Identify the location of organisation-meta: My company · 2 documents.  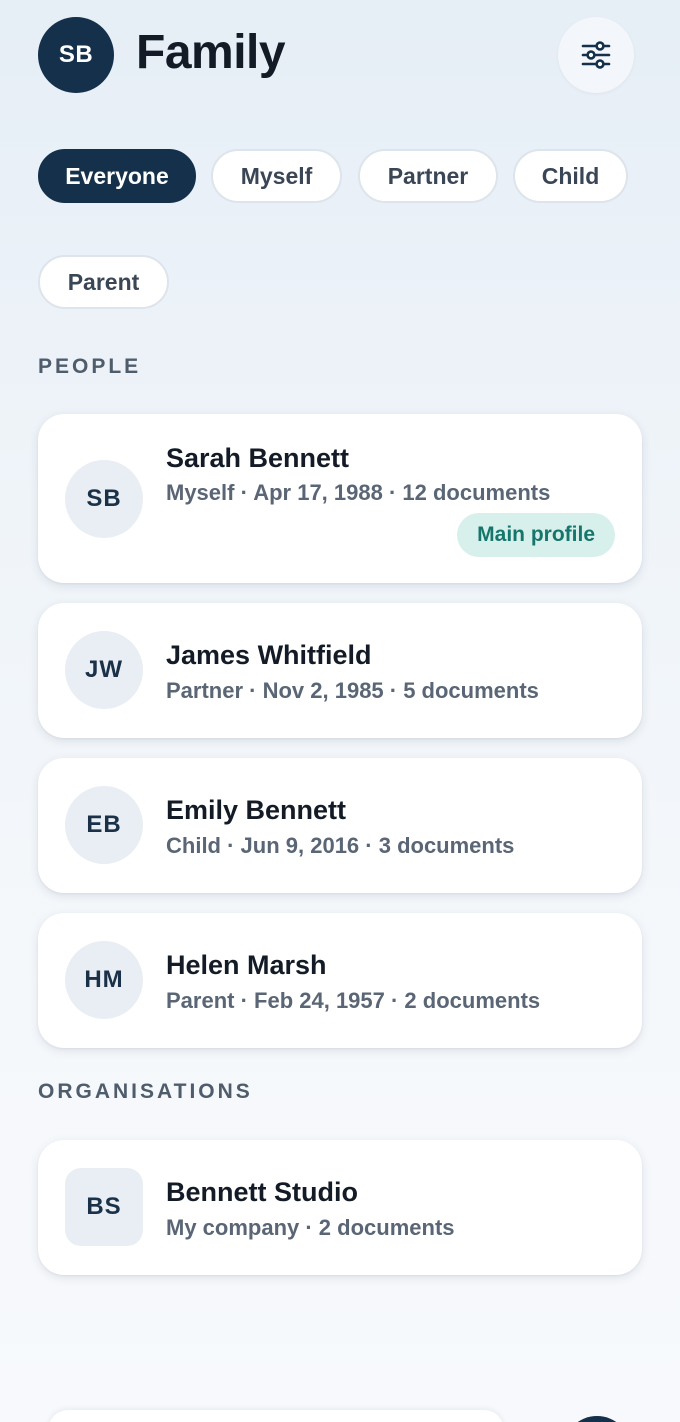
(310, 1227).